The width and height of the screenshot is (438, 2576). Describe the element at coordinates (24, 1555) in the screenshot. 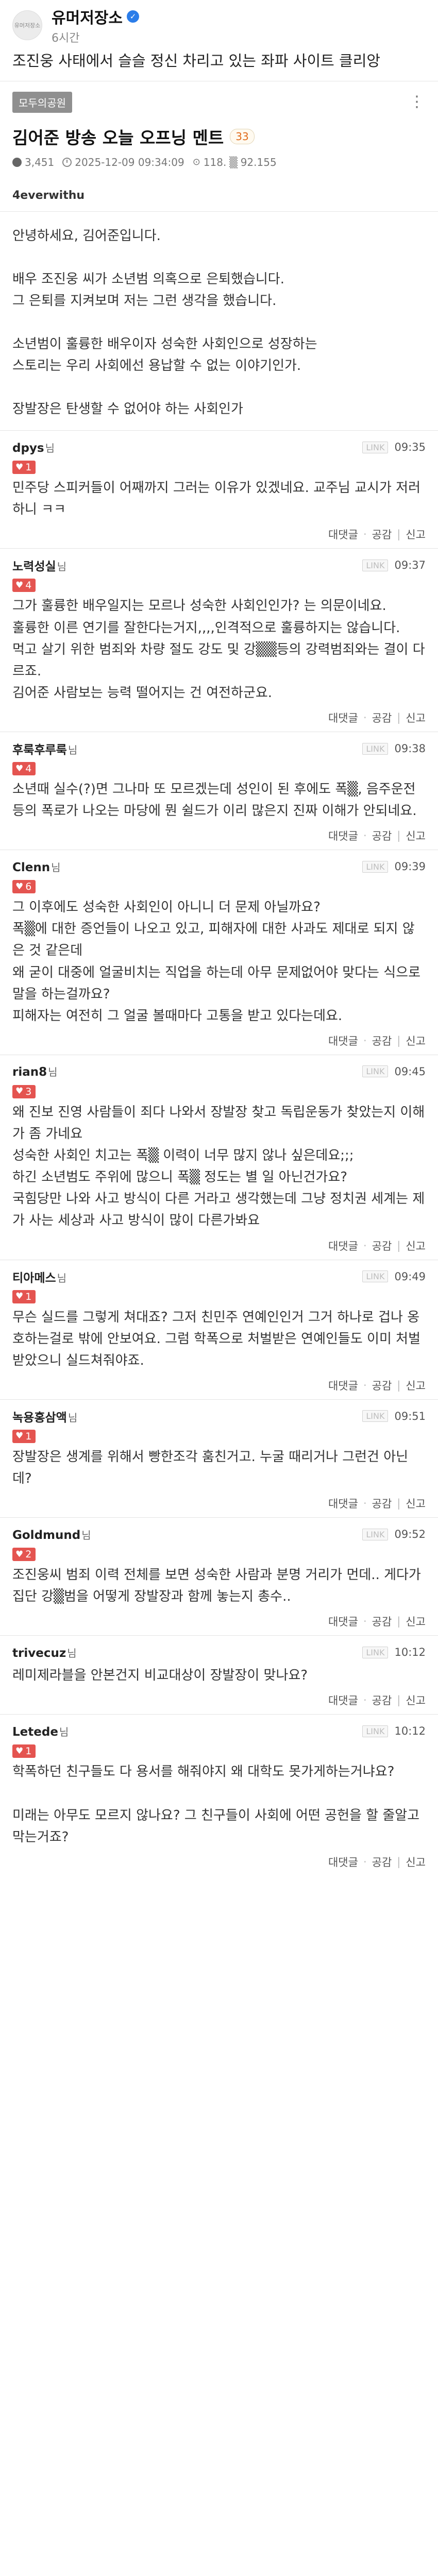

I see `like-count-badge: ♥ 2` at that location.